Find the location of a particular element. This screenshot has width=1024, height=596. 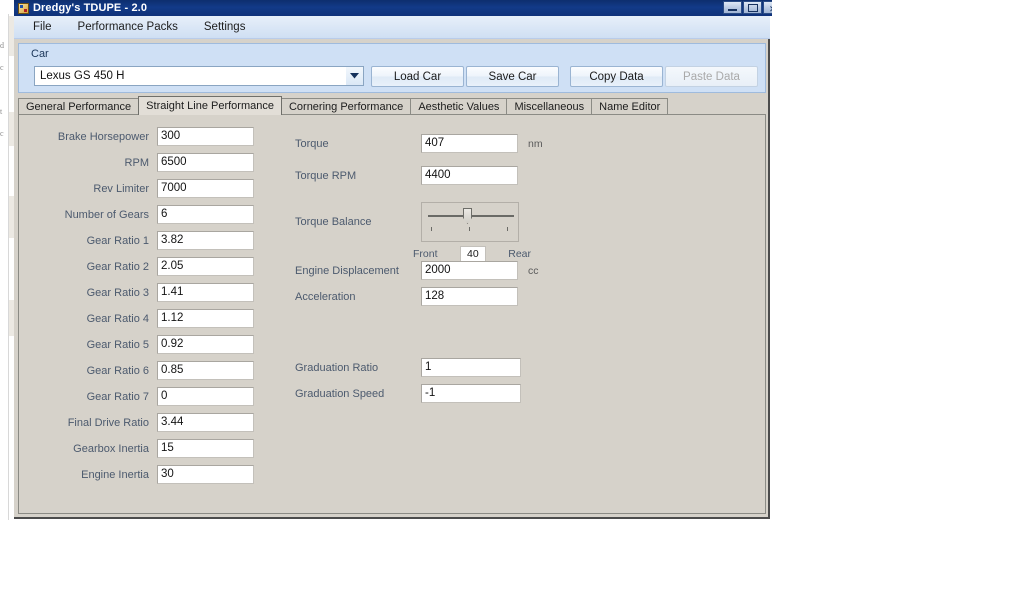

torque-balance-labels: Front 40 Rear is located at coordinates (472, 254).